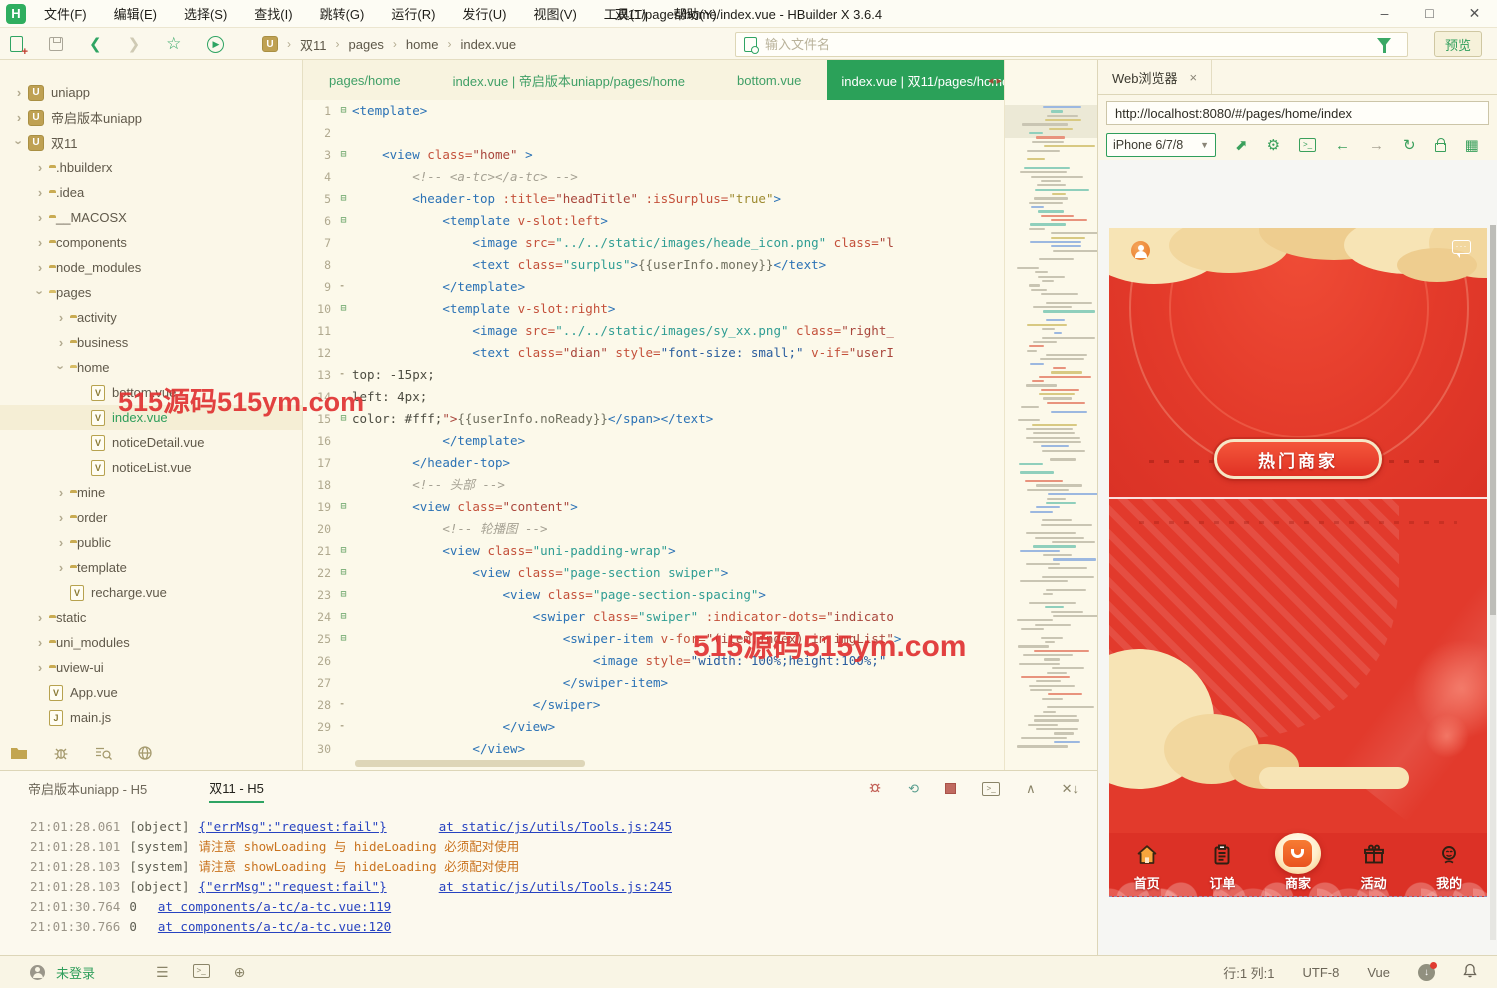  What do you see at coordinates (653, 705) in the screenshot?
I see `code-line: 28 ╸ </swiper>` at bounding box center [653, 705].